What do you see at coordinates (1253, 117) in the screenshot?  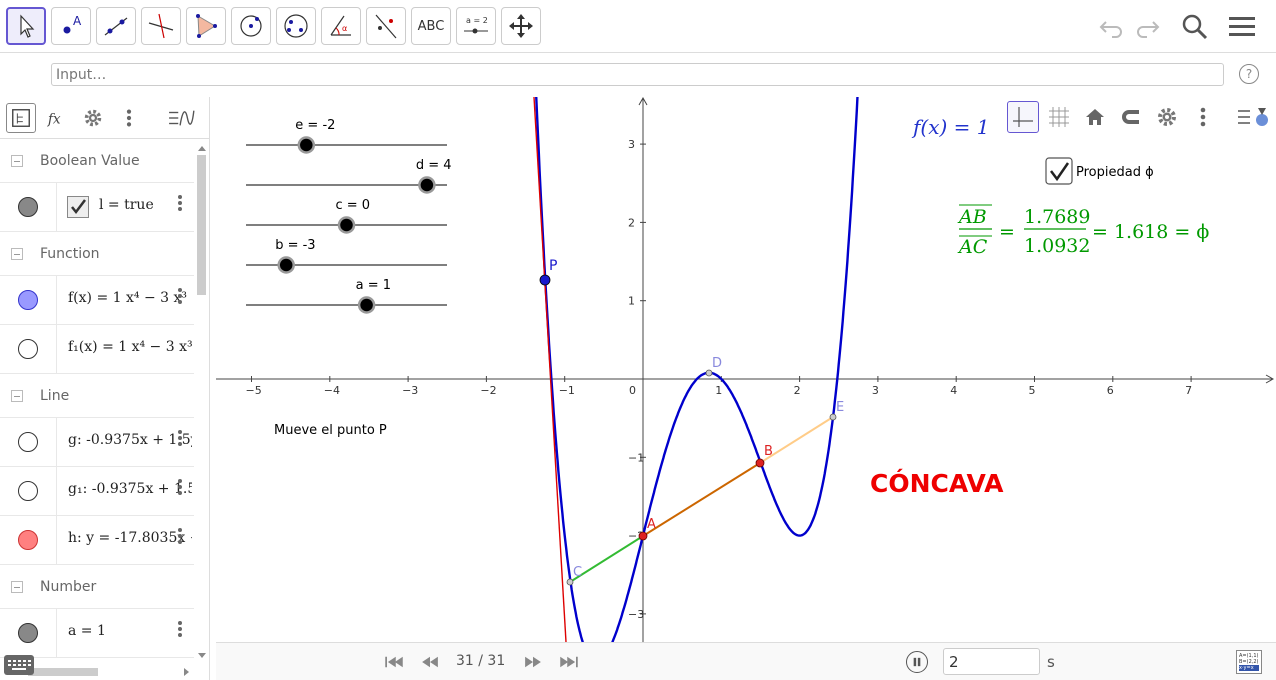 I see `graphics-view-style-button` at bounding box center [1253, 117].